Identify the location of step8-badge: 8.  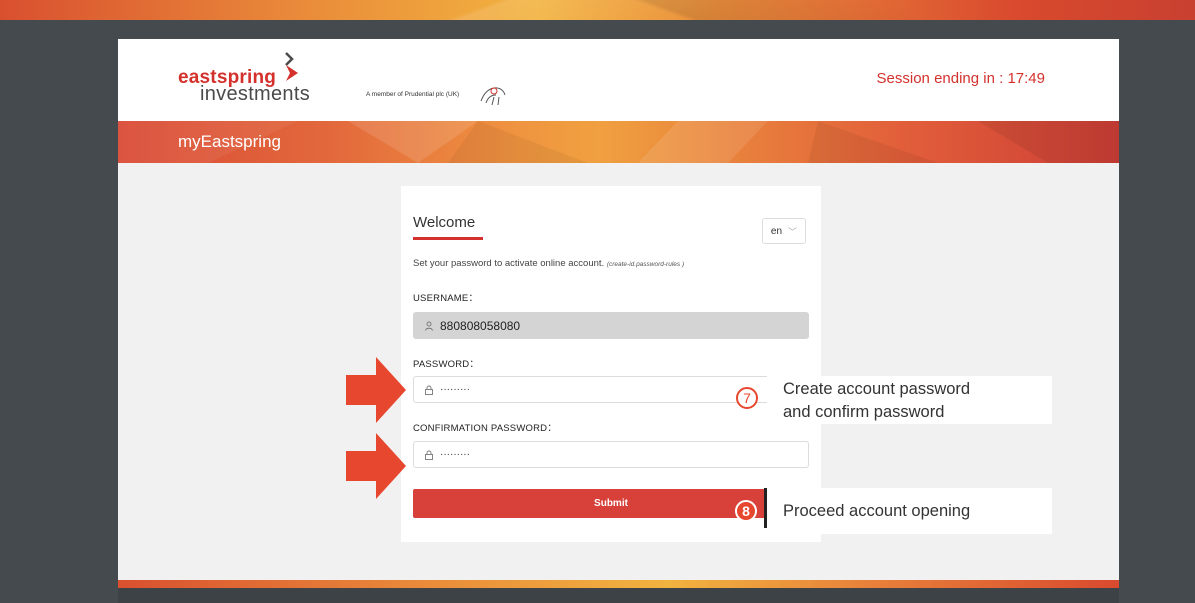
(746, 511).